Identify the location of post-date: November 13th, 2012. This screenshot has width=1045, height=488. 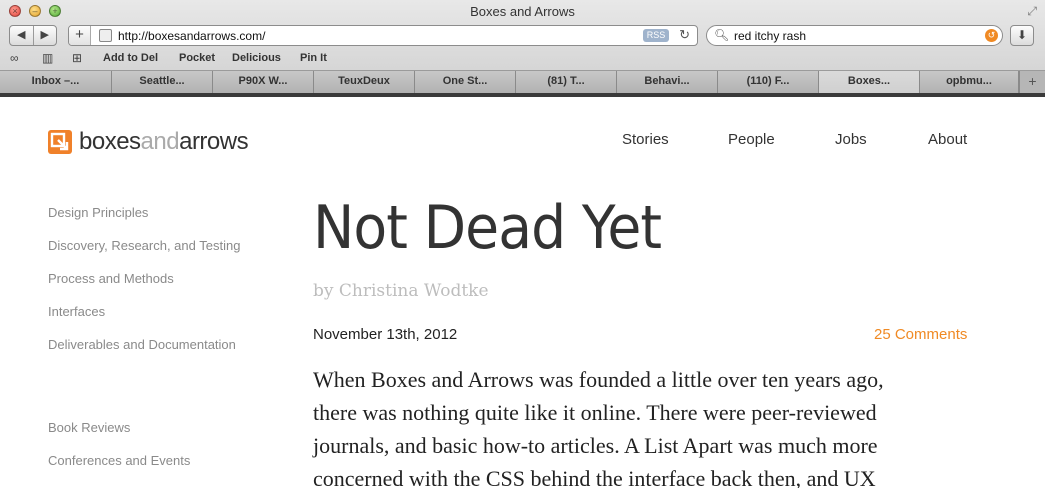
(385, 334).